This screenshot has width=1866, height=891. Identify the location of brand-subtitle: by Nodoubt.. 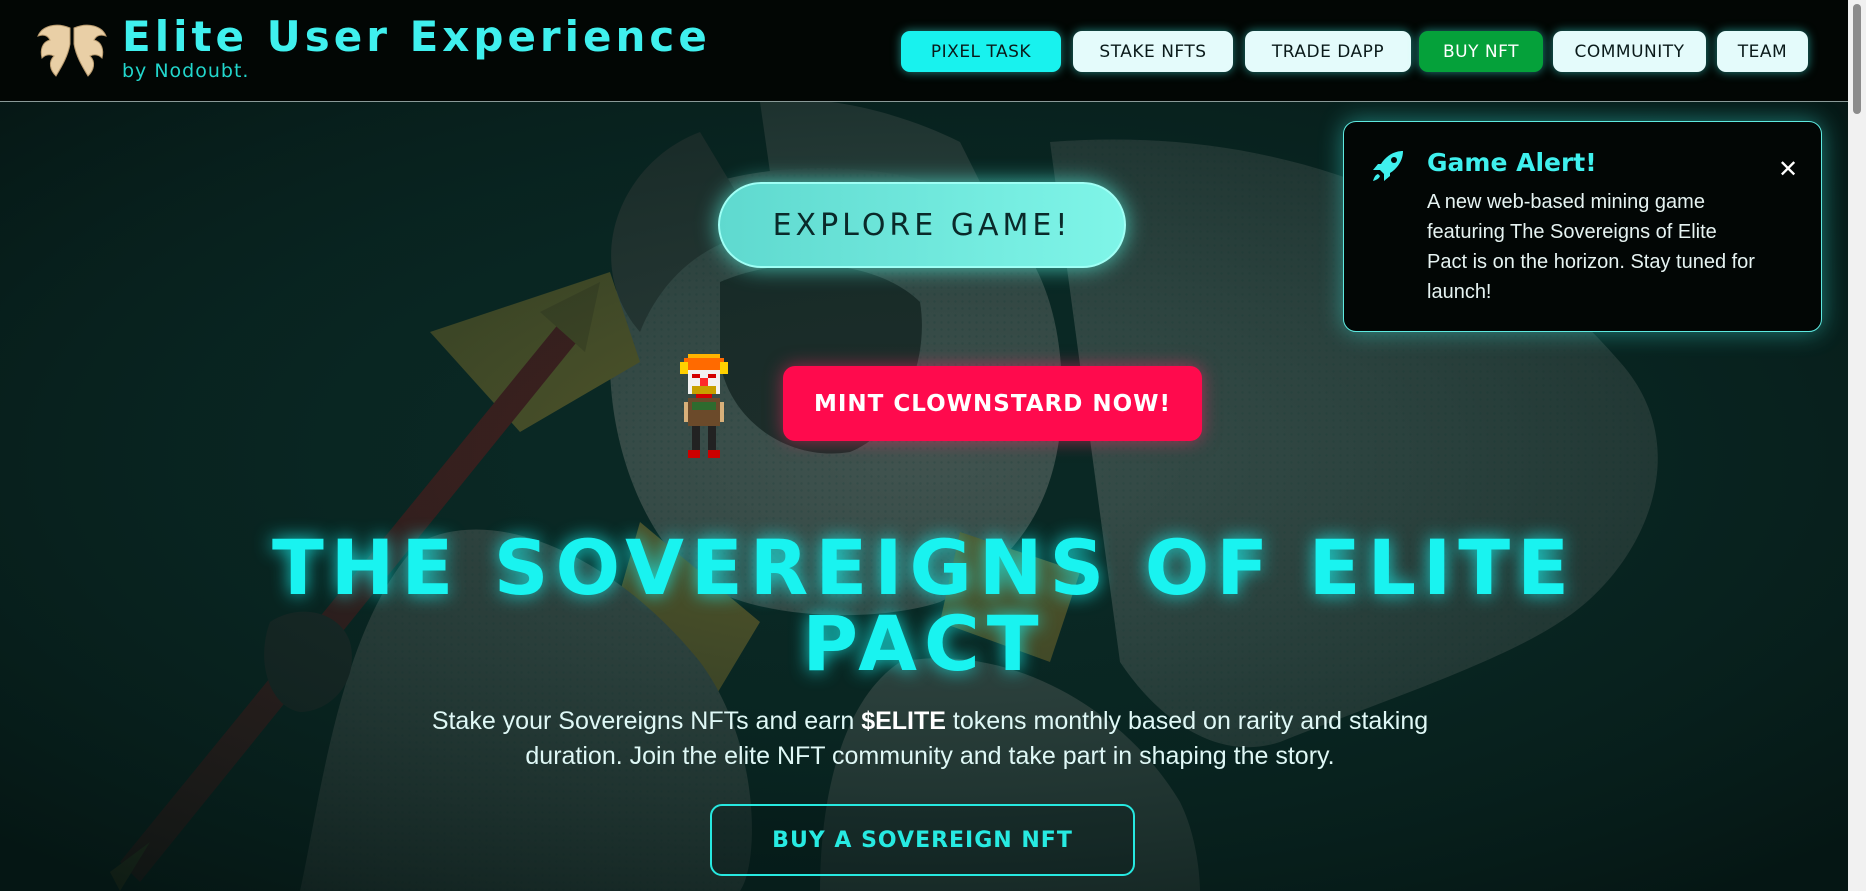
(186, 71).